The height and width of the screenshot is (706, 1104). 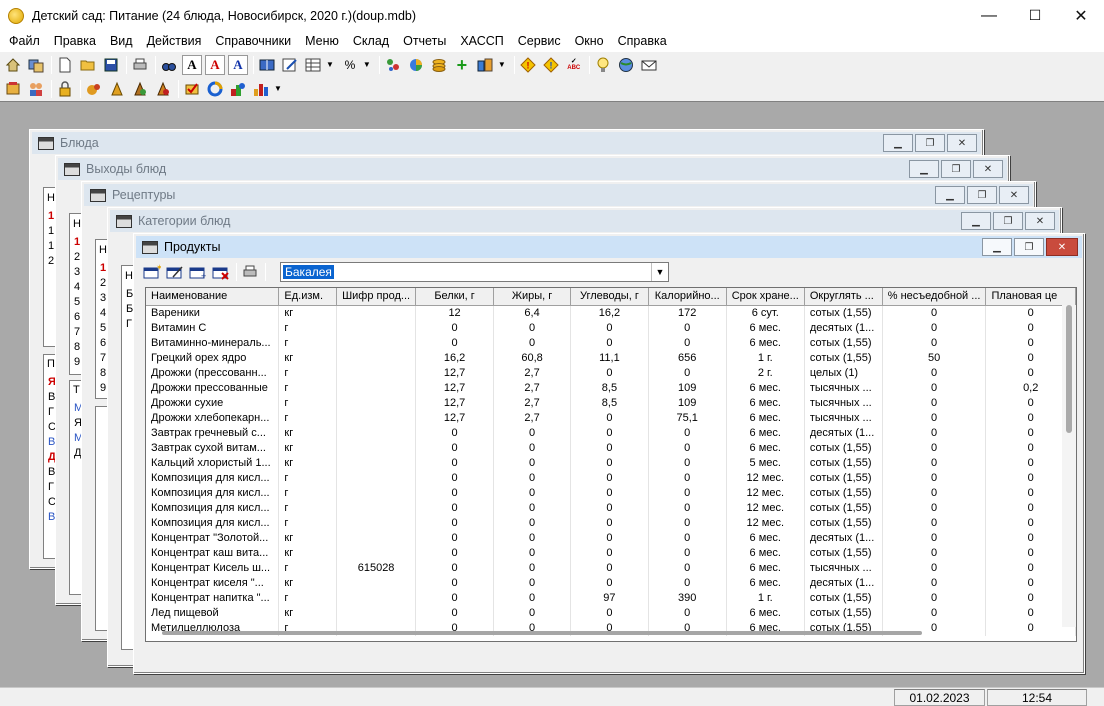 I want to click on window-vyhody-titlebar: Выходы блюд ▁ ❐ ✕, so click(x=532, y=169).